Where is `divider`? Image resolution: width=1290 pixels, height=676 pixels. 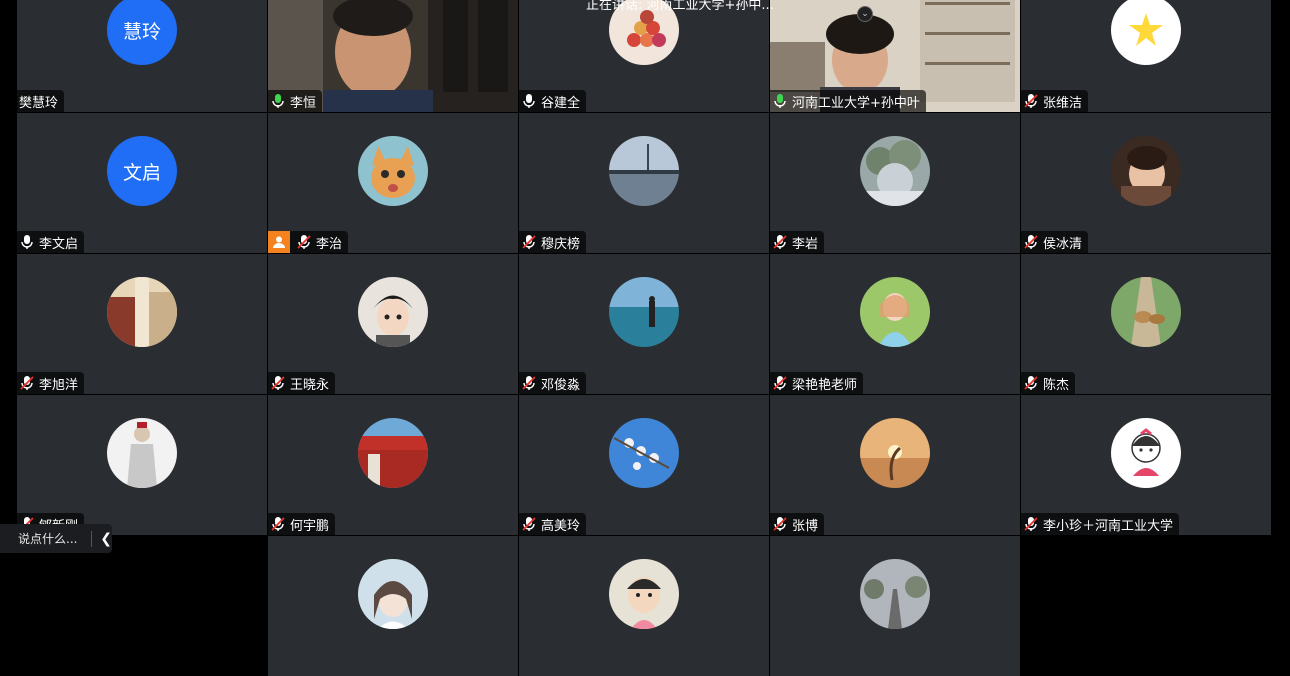
divider is located at coordinates (92, 538).